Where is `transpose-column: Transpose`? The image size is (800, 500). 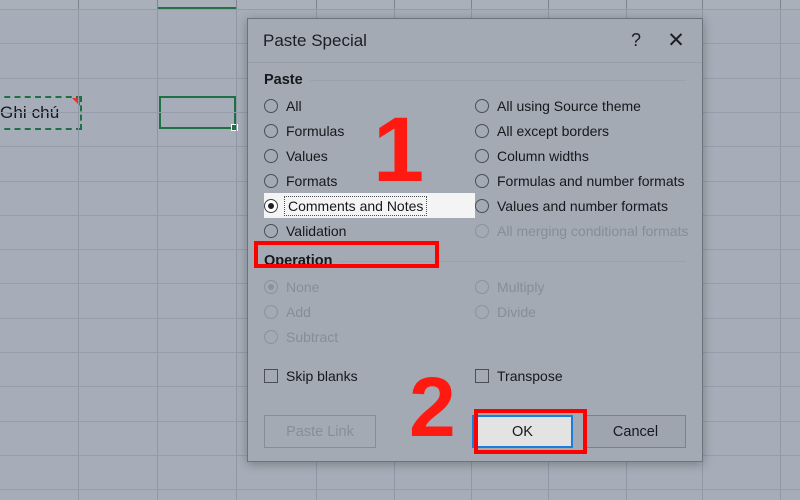
transpose-column: Transpose is located at coordinates (580, 375).